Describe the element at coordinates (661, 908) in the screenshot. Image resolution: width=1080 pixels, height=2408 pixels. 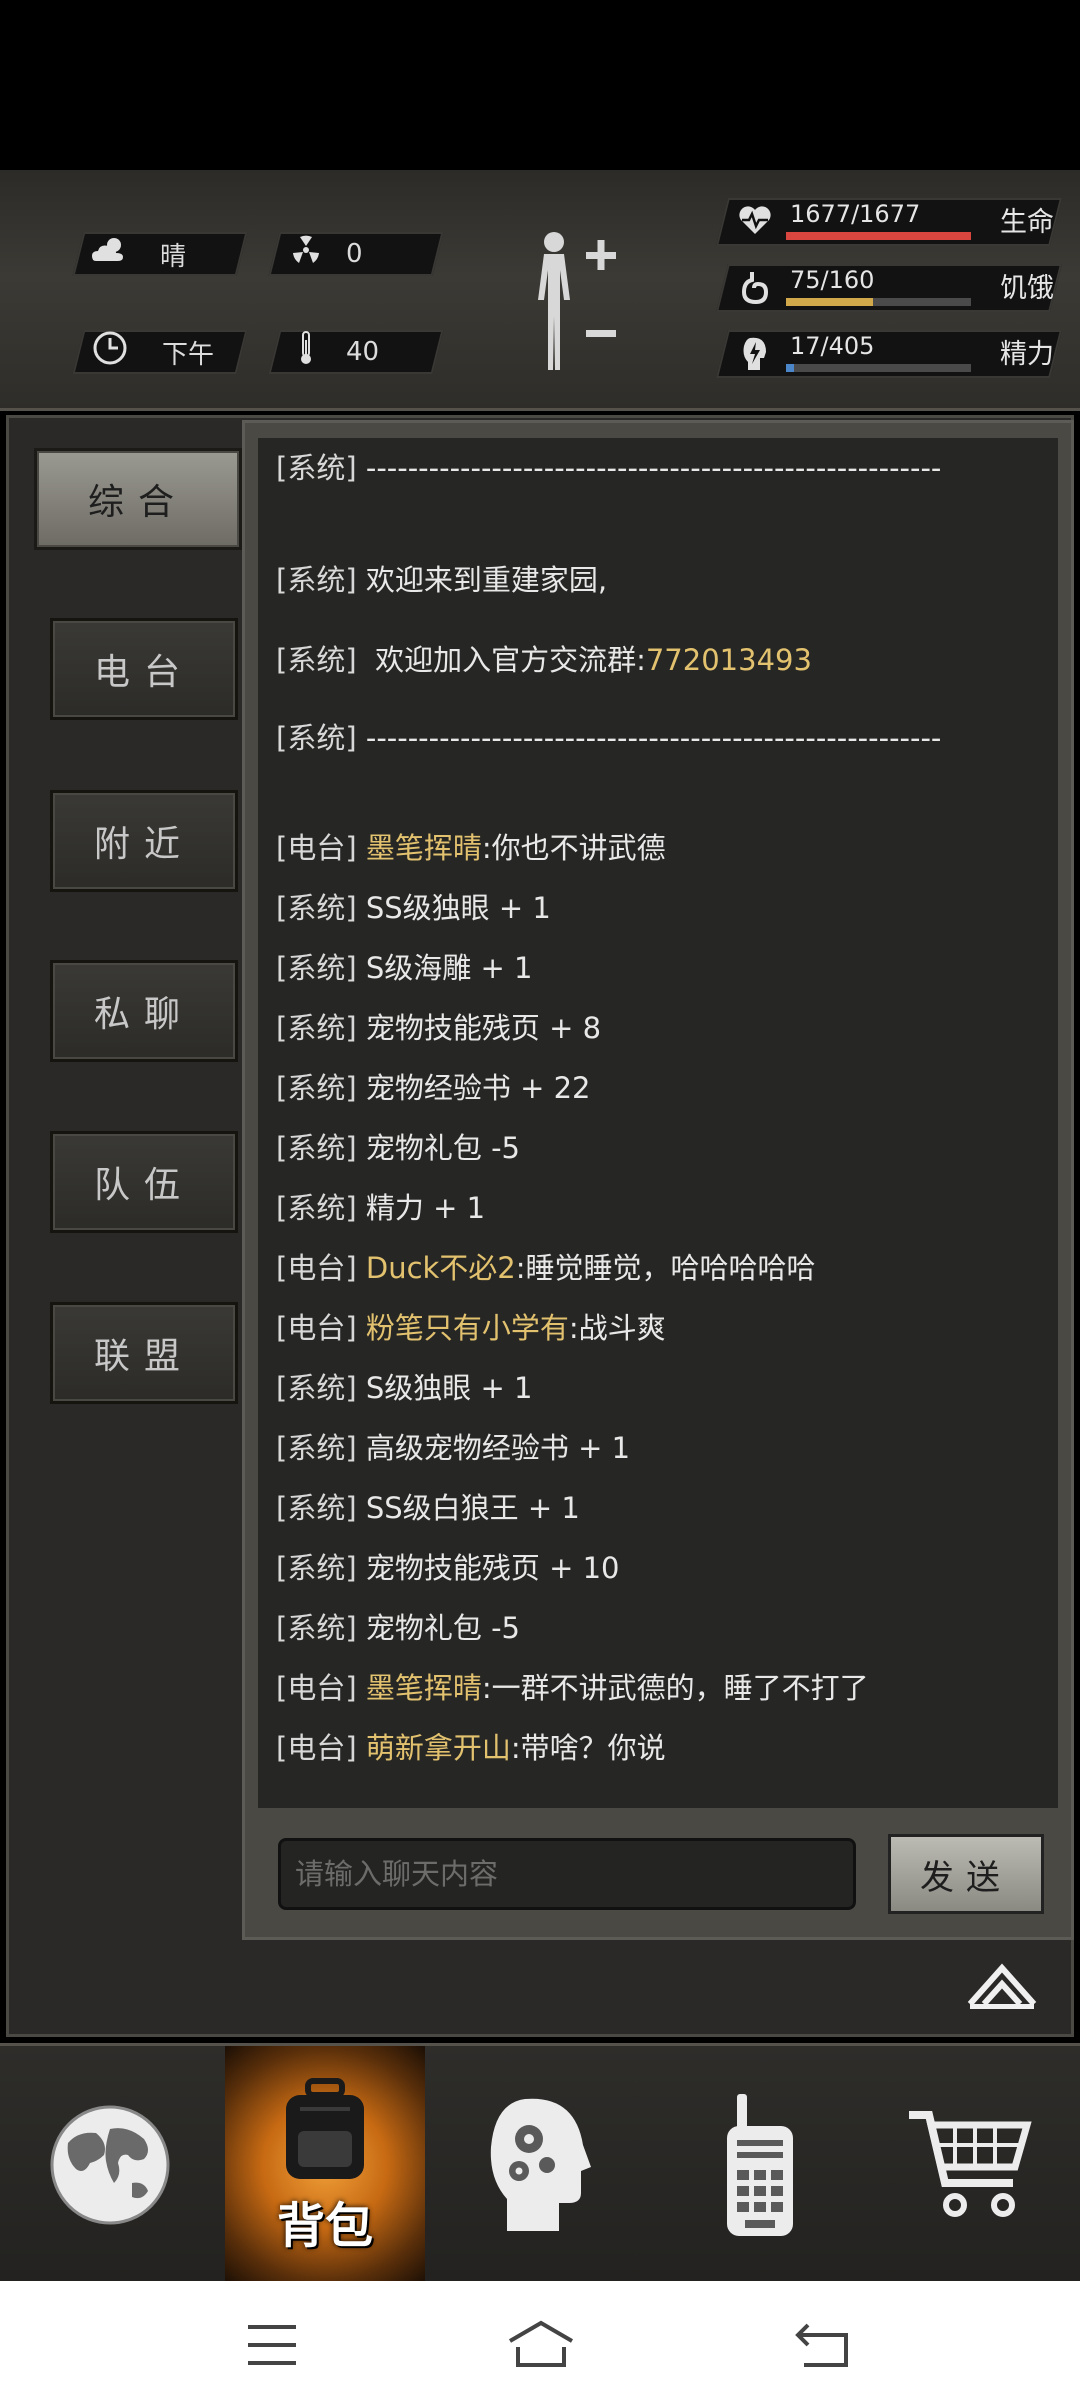
I see `chat-message: [系统] SS级独眼 + 1` at that location.